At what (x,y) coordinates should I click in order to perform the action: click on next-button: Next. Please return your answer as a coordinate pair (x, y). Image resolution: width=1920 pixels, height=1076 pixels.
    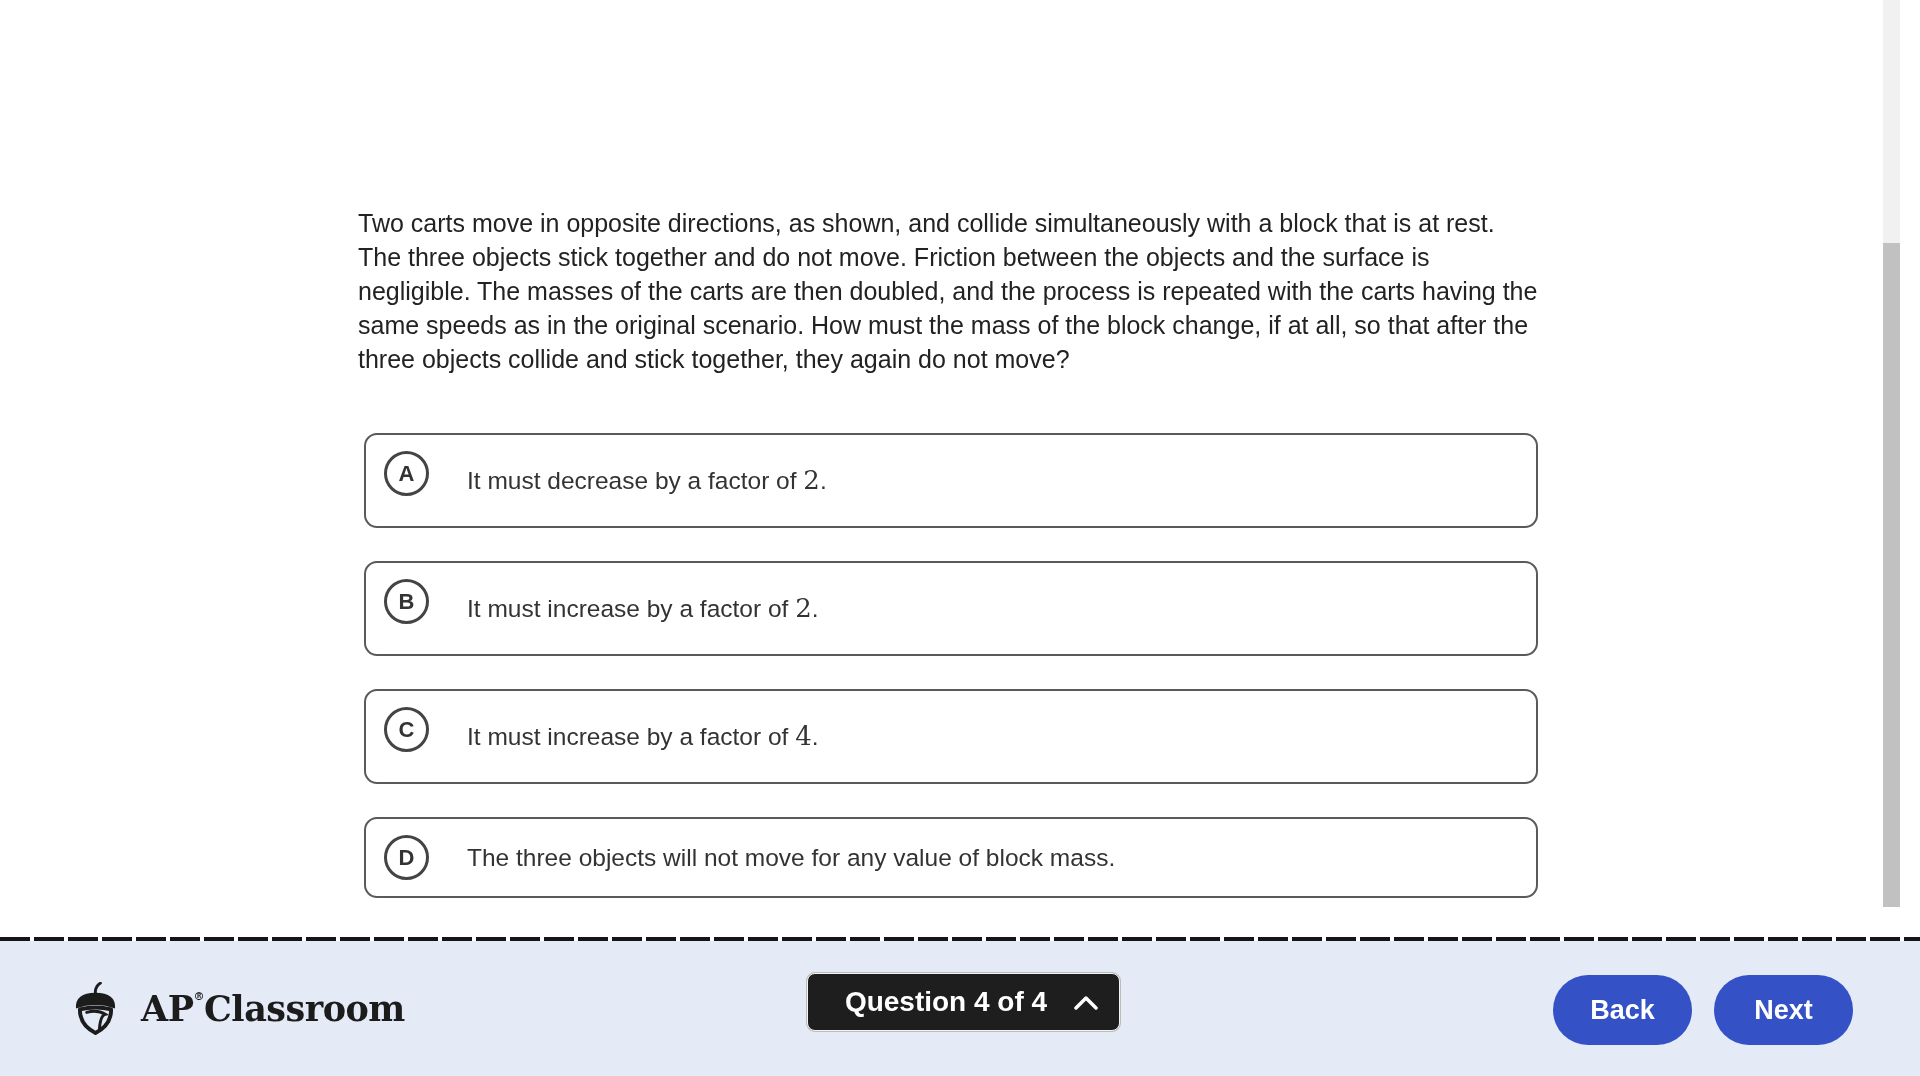
    Looking at the image, I should click on (1783, 1010).